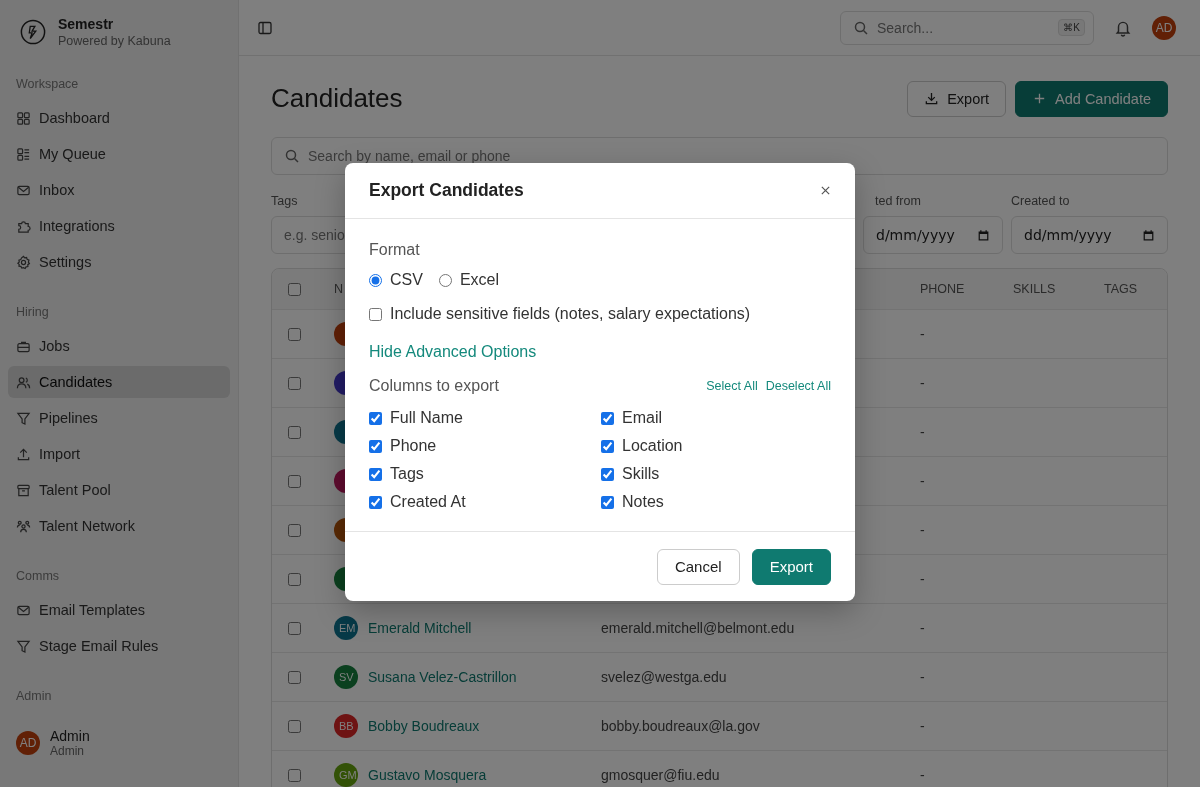 The height and width of the screenshot is (787, 1200). Describe the element at coordinates (434, 386) in the screenshot. I see `field-label: Columns to export` at that location.